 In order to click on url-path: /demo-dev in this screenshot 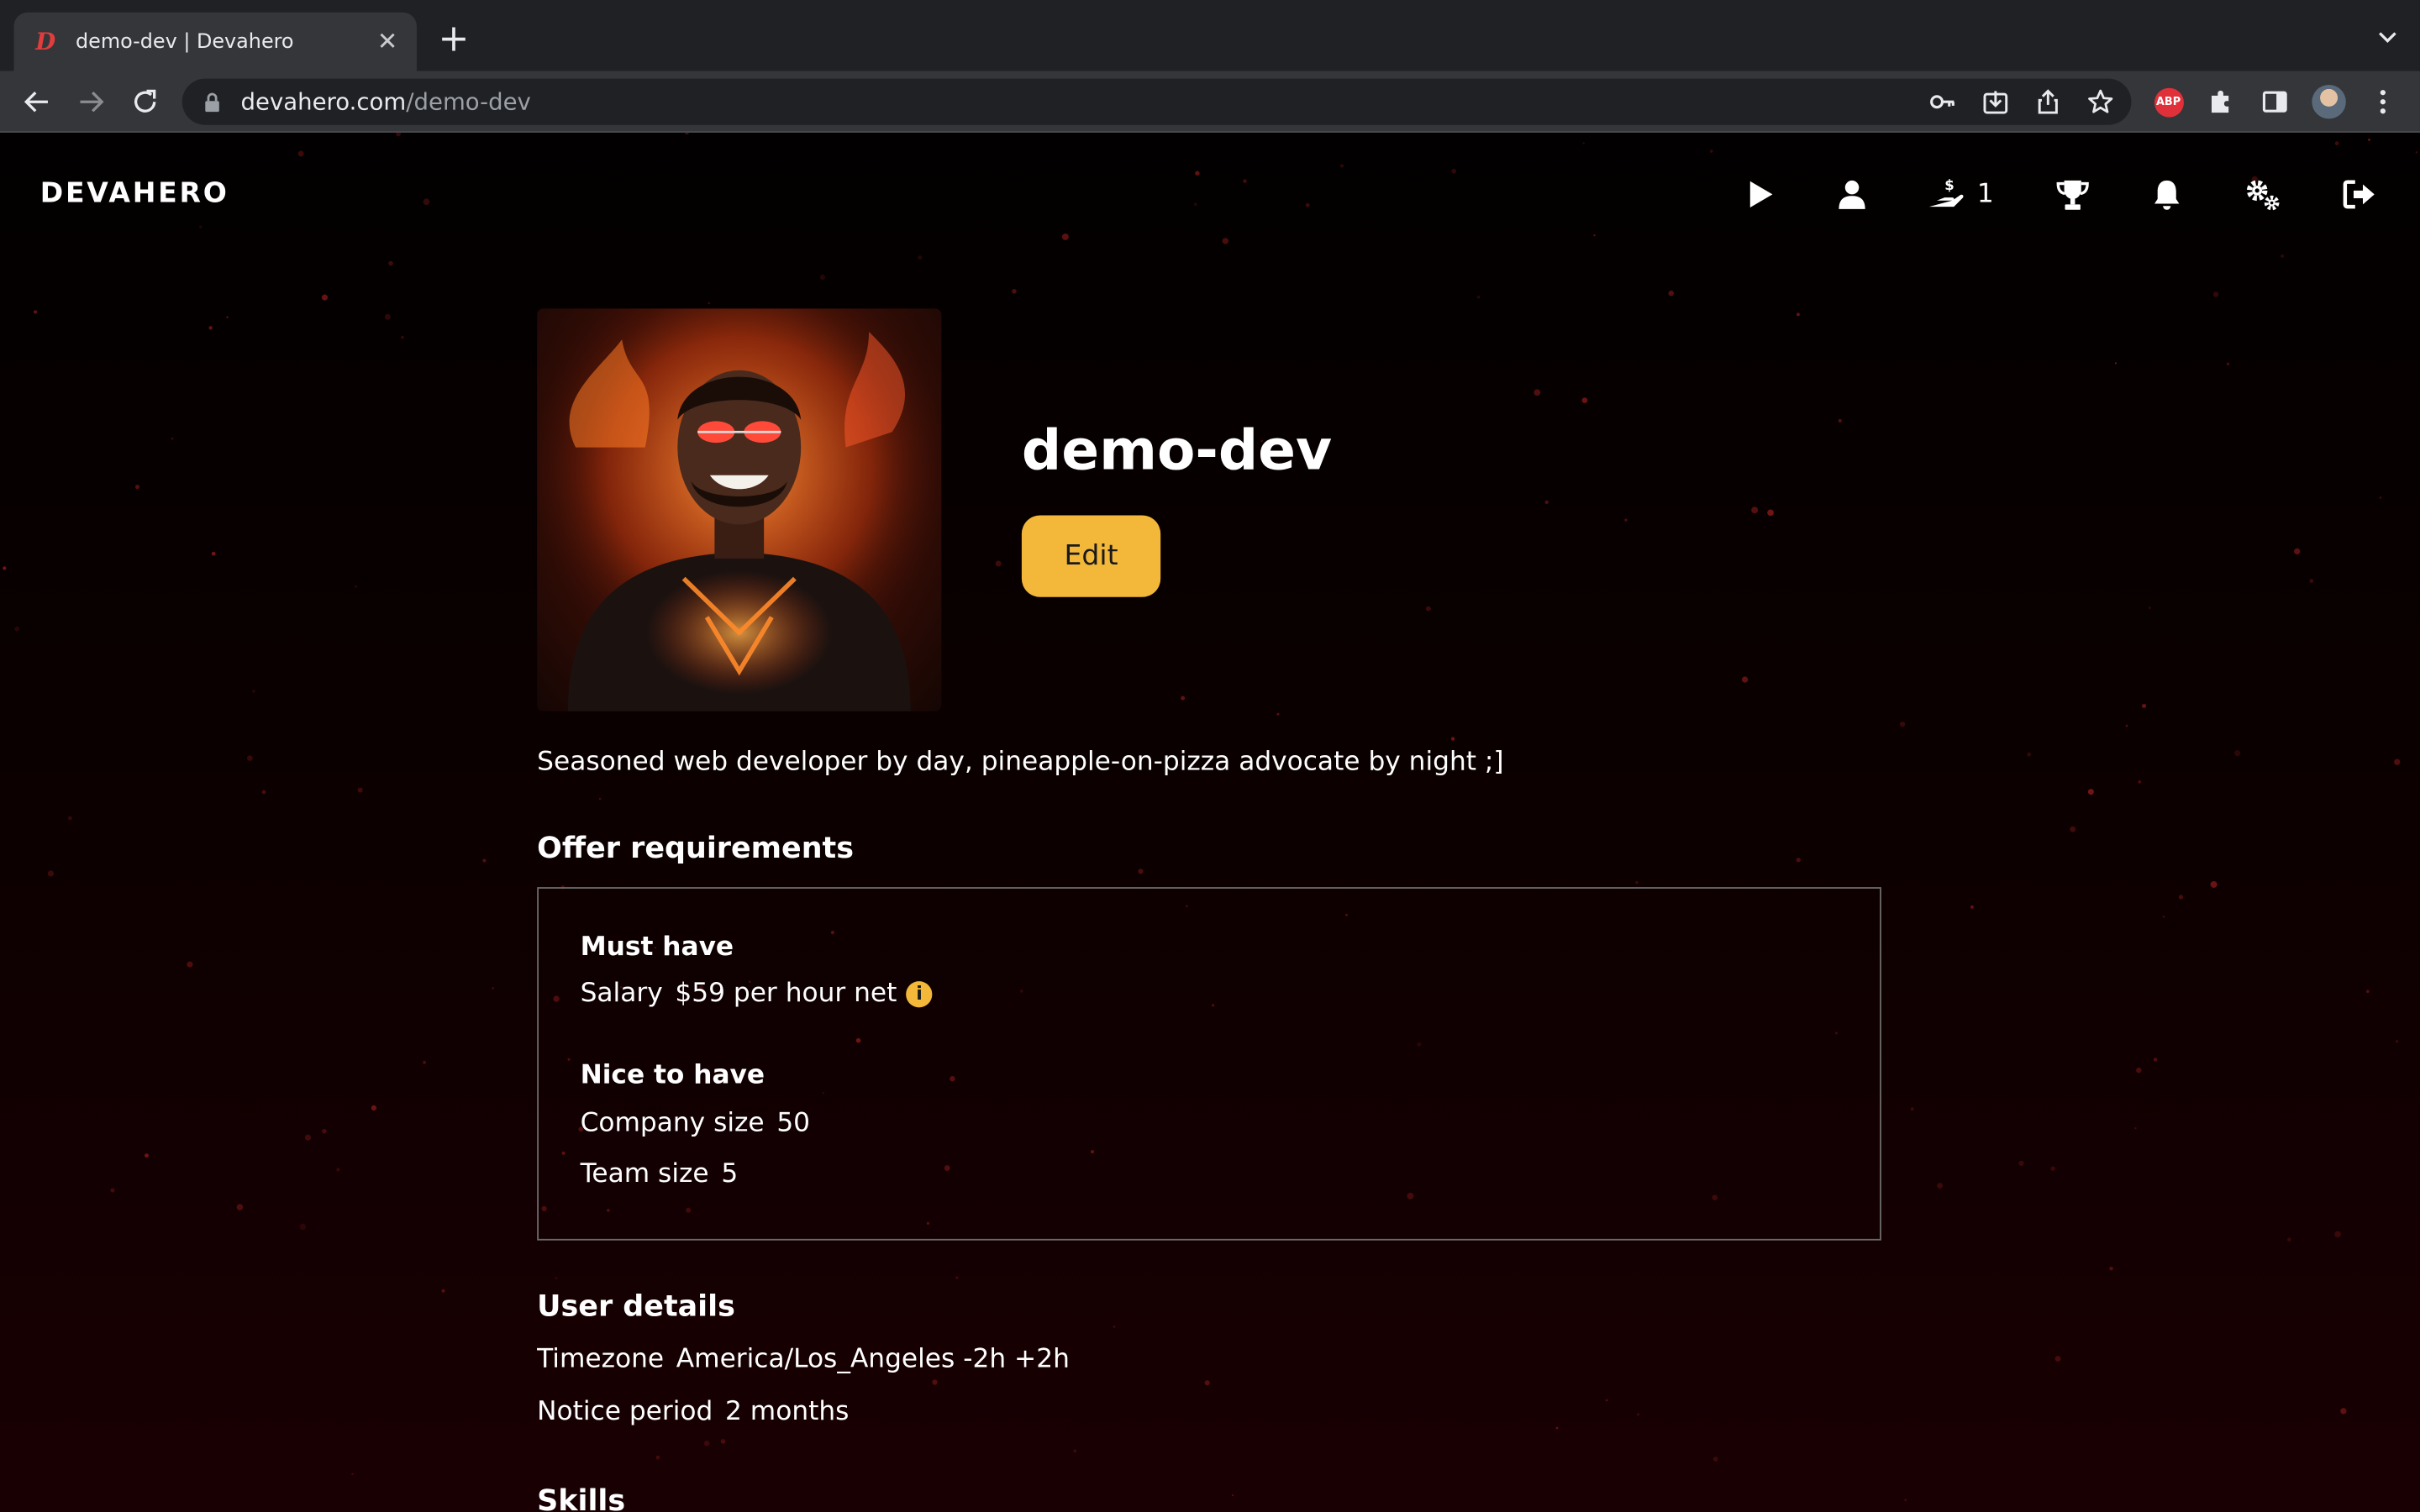, I will do `click(468, 101)`.